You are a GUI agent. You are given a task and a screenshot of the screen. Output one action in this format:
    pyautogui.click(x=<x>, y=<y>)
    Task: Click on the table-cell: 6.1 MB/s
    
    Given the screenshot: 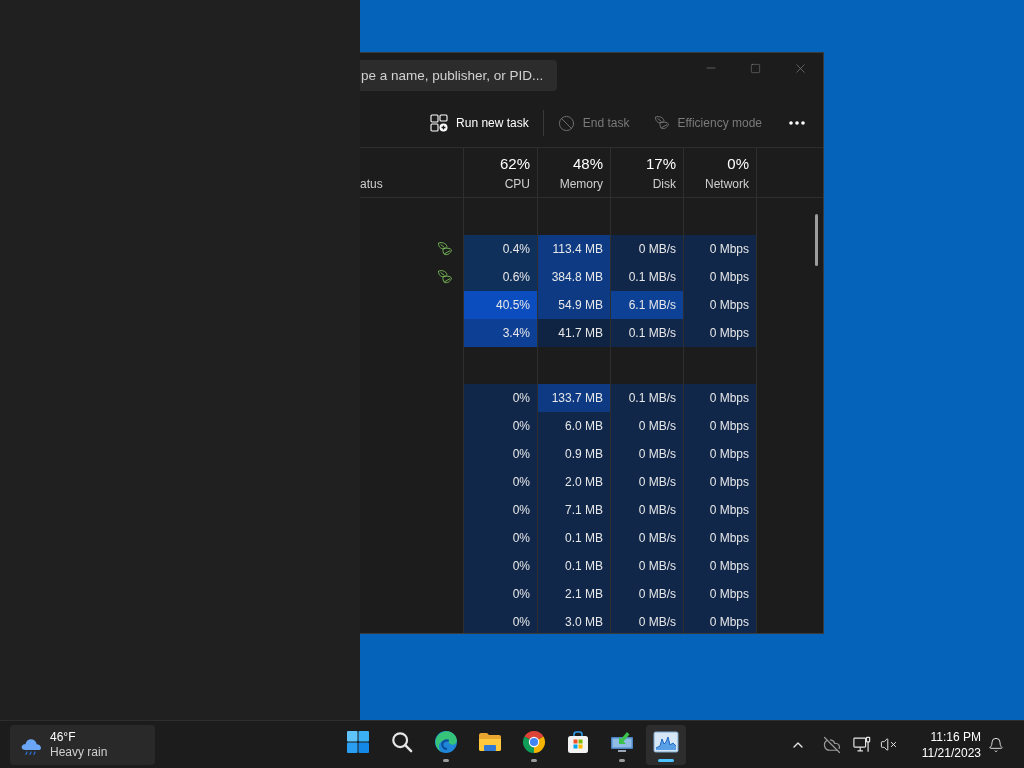 What is the action you would take?
    pyautogui.click(x=646, y=305)
    